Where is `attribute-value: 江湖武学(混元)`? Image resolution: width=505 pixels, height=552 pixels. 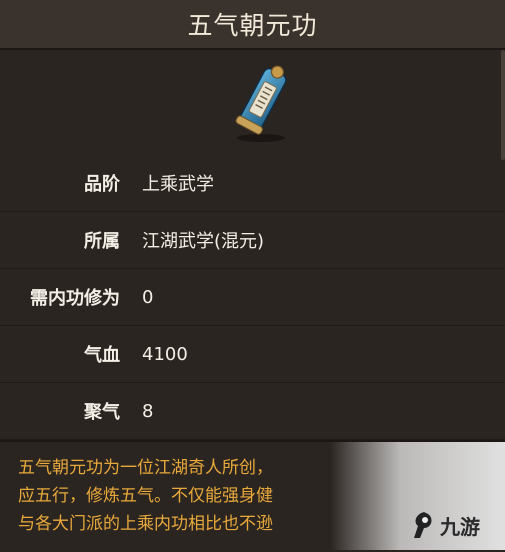 attribute-value: 江湖武学(混元) is located at coordinates (203, 241).